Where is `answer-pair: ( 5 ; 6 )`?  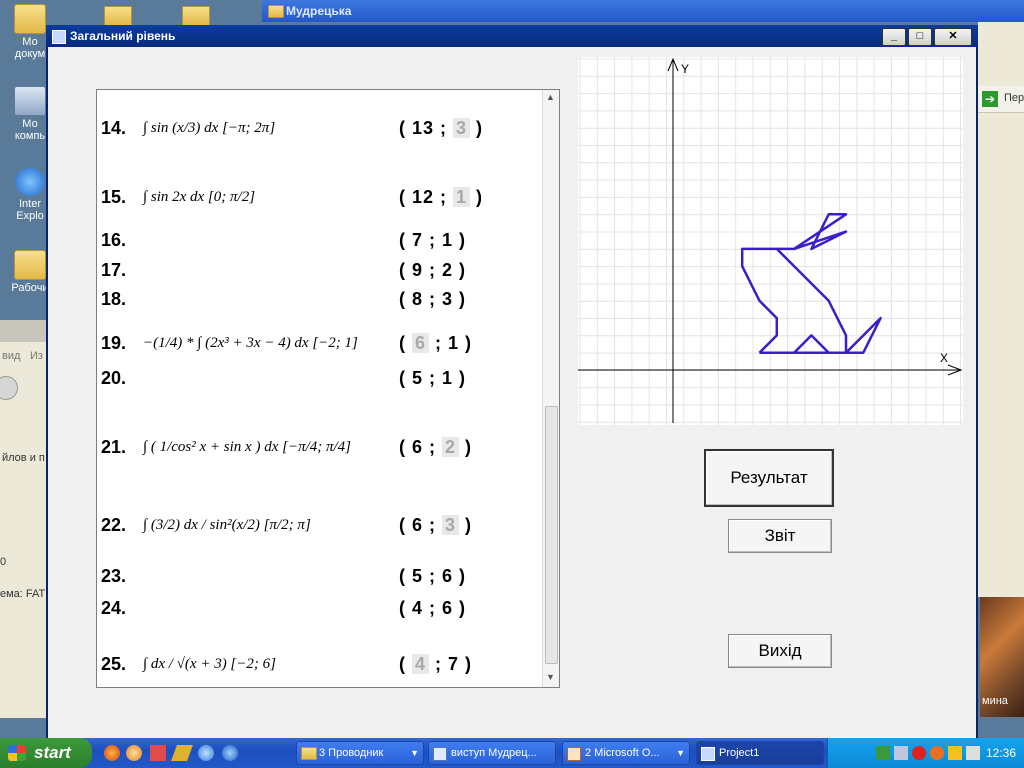 answer-pair: ( 5 ; 6 ) is located at coordinates (432, 576).